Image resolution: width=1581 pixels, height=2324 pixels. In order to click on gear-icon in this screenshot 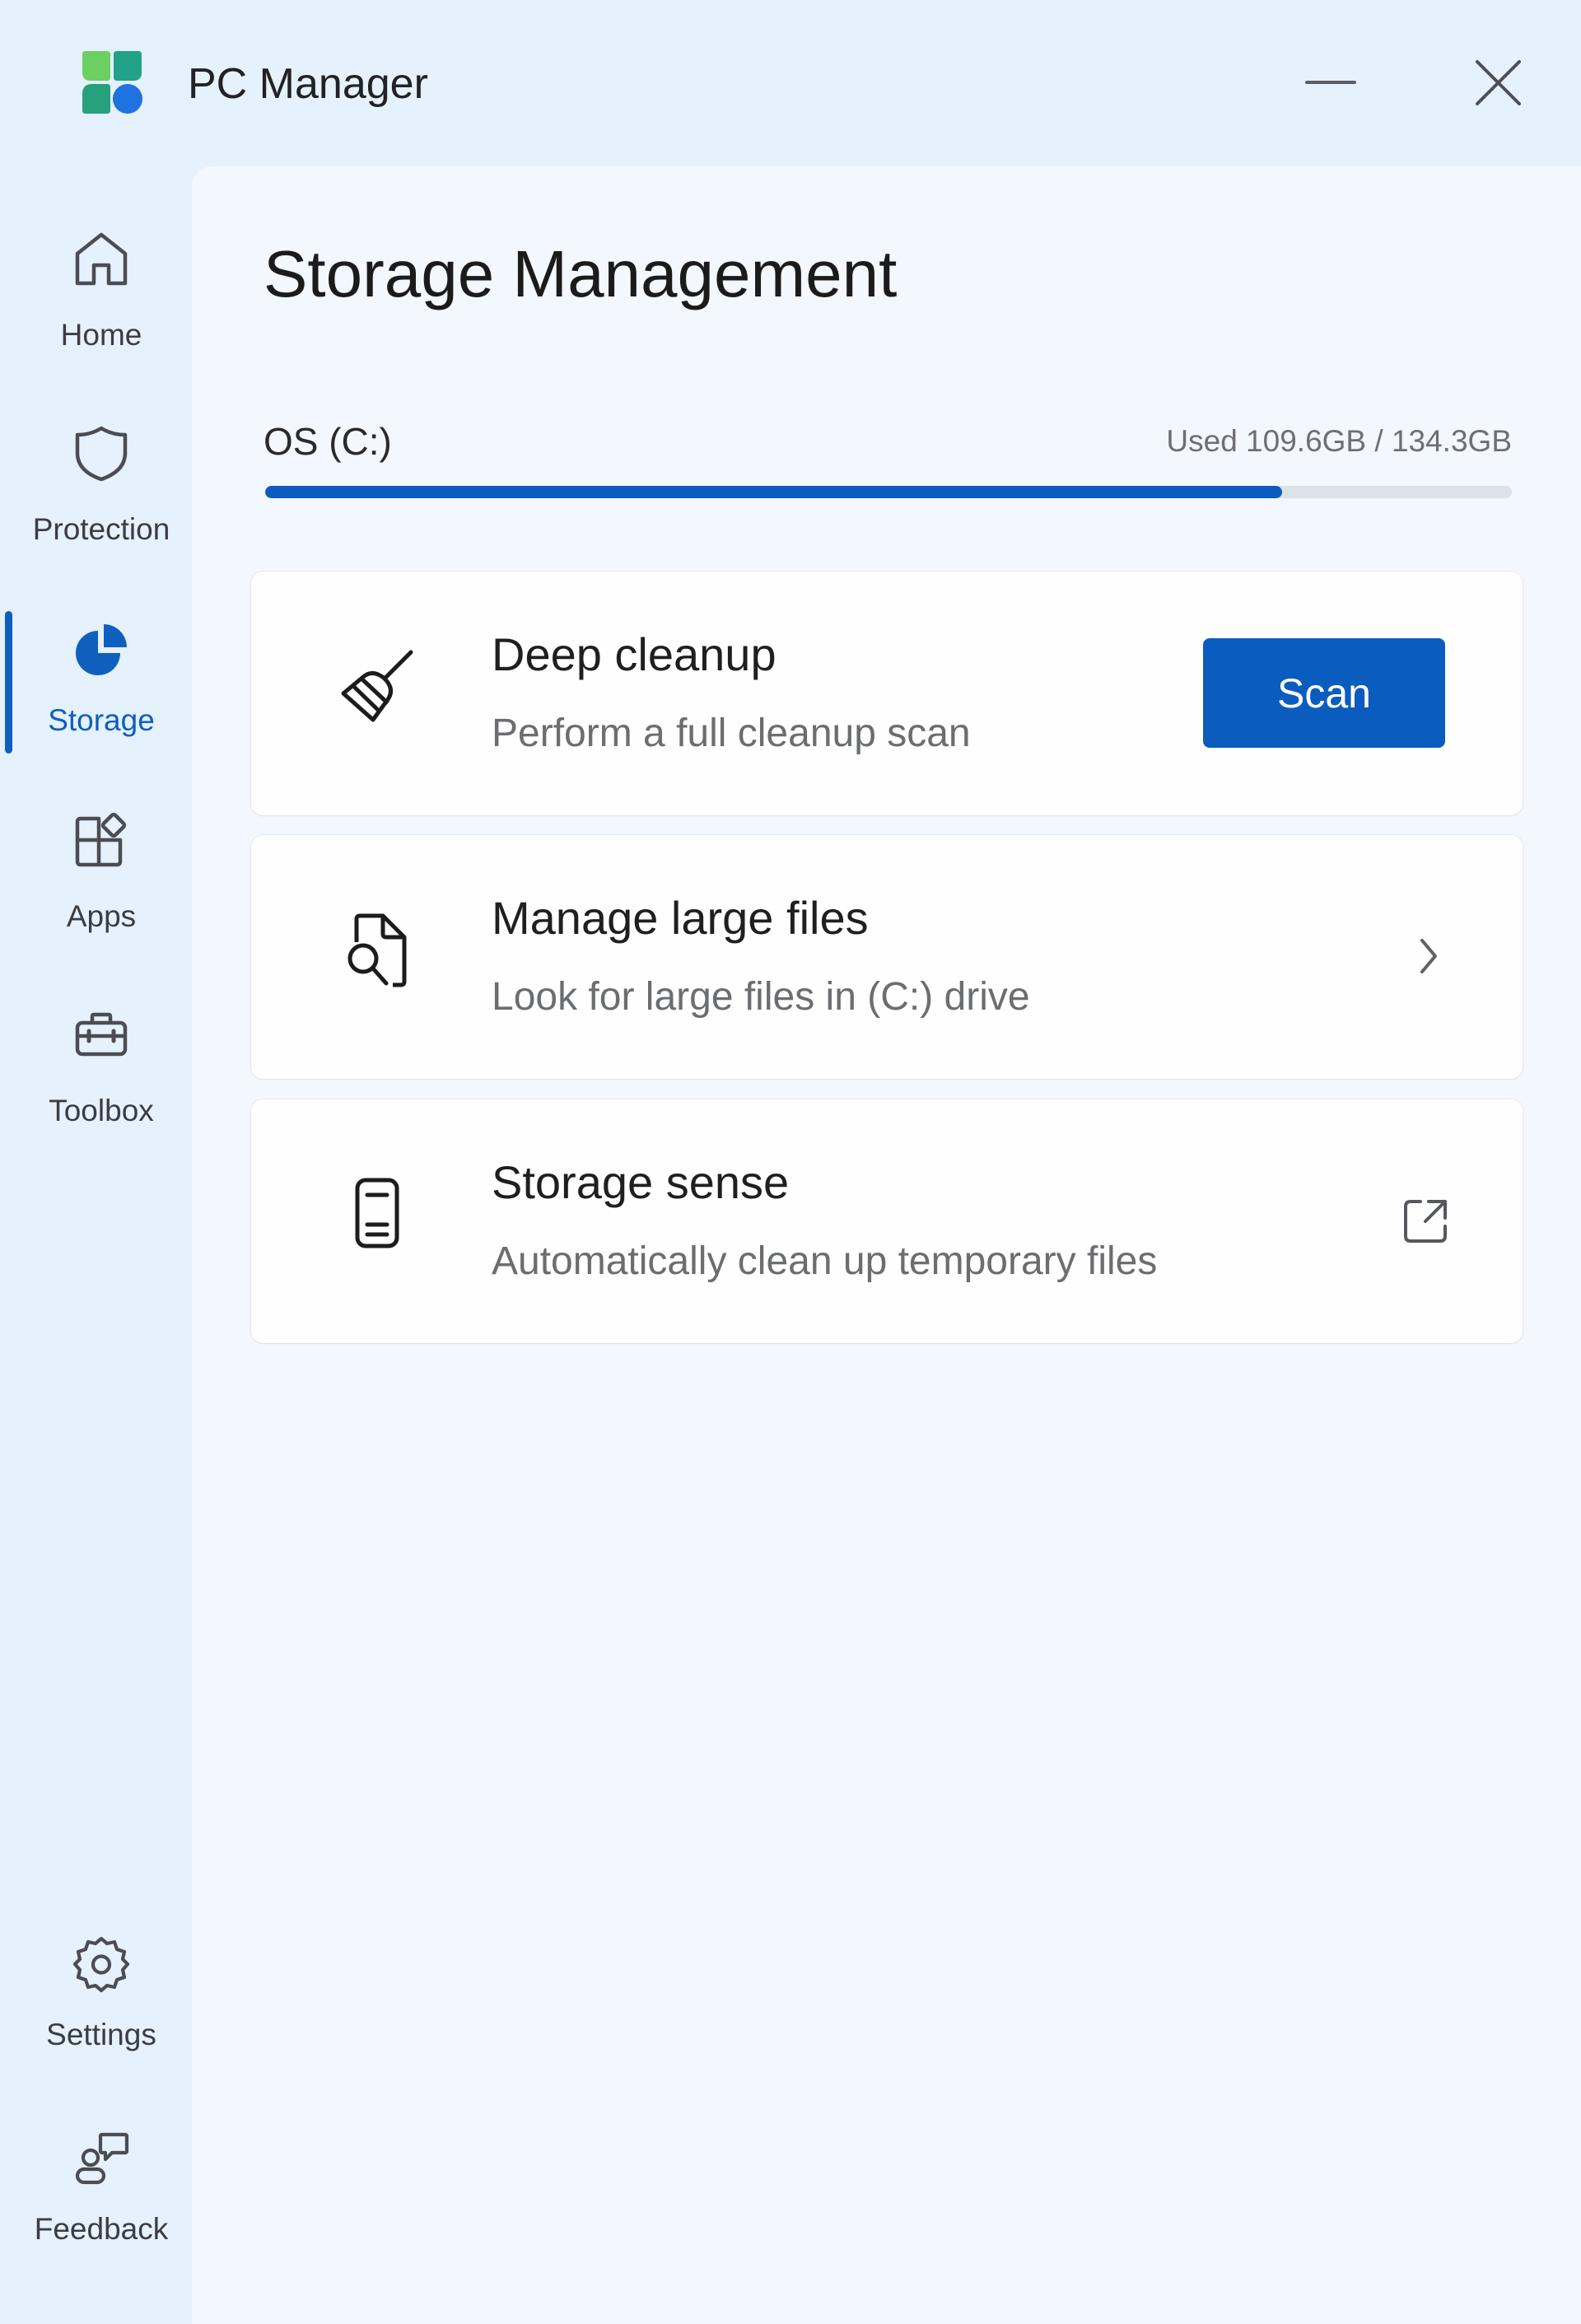, I will do `click(101, 1964)`.